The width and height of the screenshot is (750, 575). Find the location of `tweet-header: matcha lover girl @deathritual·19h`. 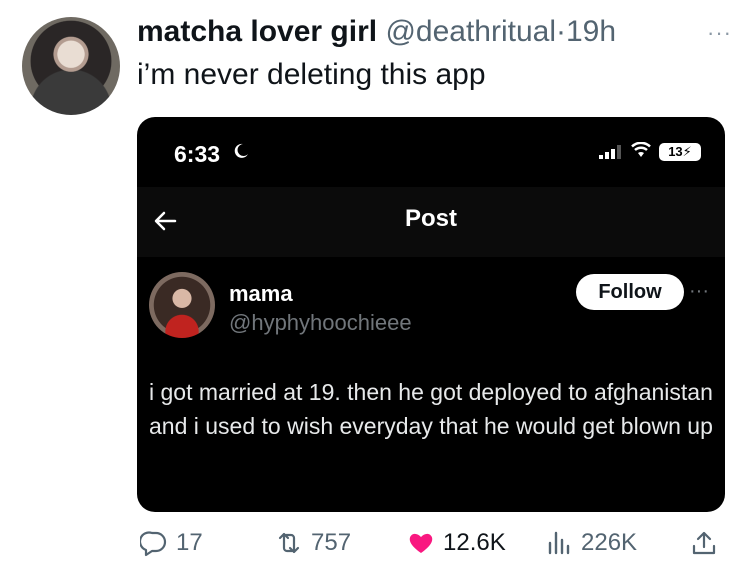

tweet-header: matcha lover girl @deathritual·19h is located at coordinates (376, 32).